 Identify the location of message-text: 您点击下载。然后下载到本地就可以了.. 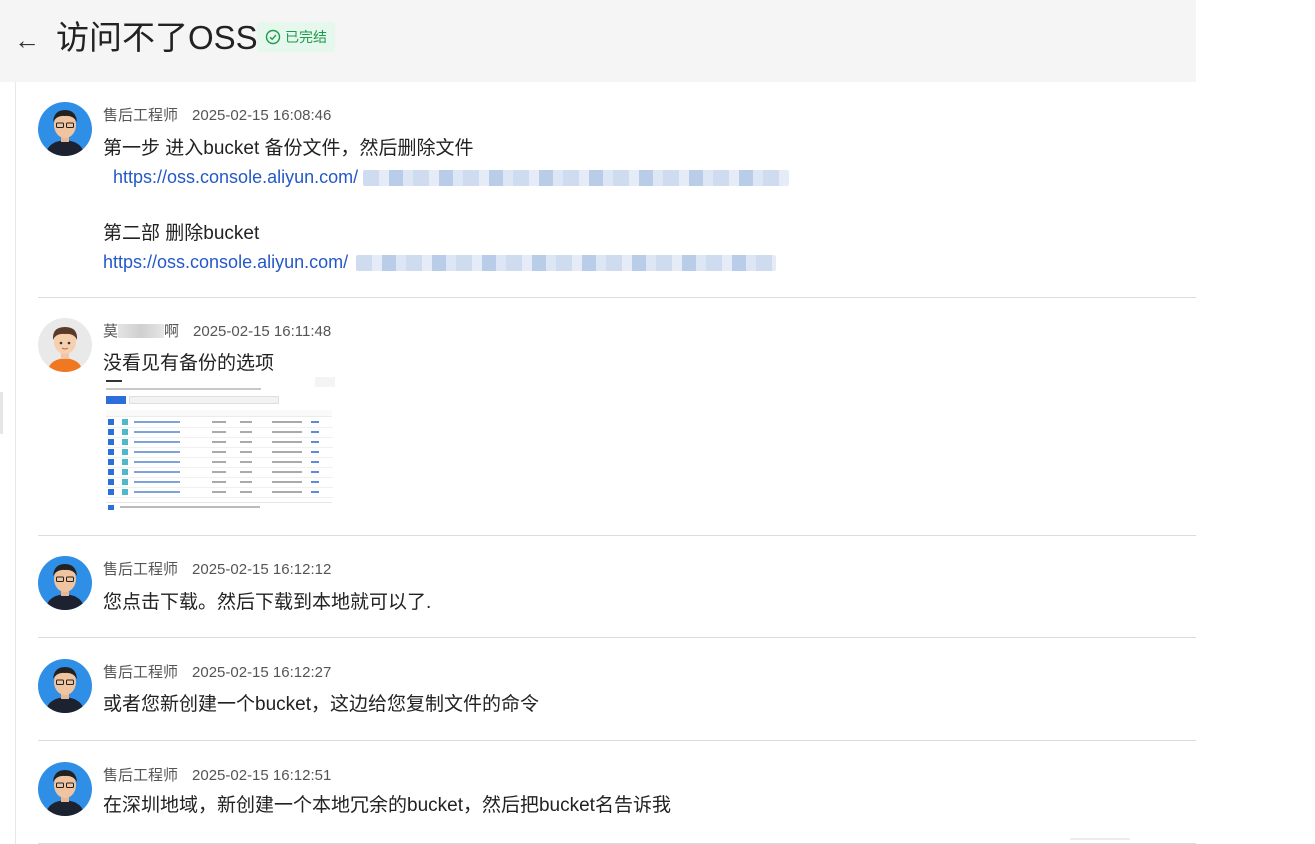
(267, 602).